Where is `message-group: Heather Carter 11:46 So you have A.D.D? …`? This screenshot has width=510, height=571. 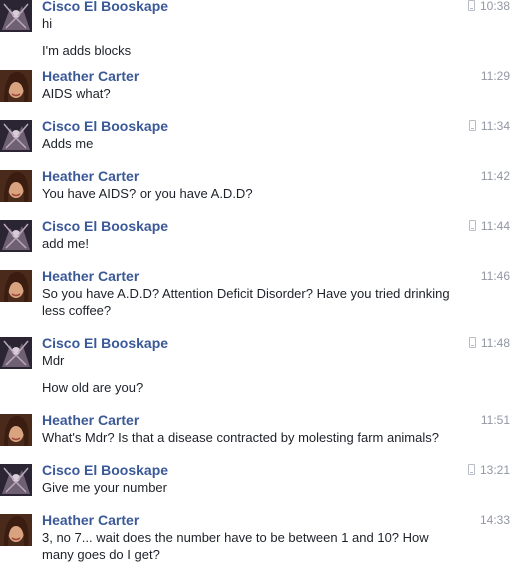 message-group: Heather Carter 11:46 So you have A.D.D? … is located at coordinates (255, 297).